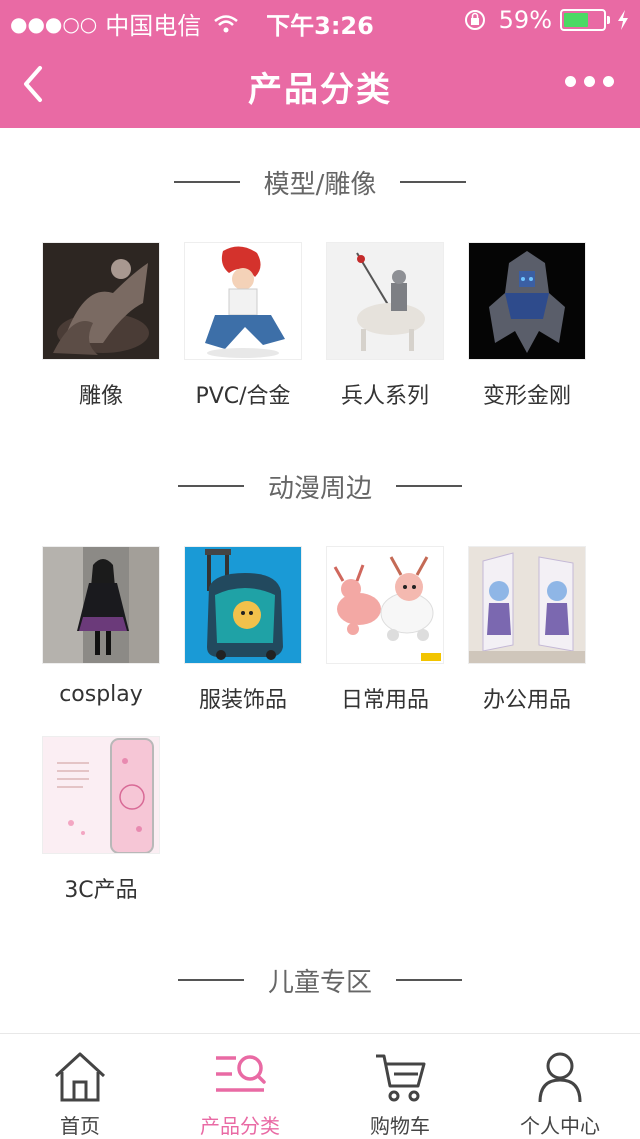 The height and width of the screenshot is (1139, 640). I want to click on apparel-thumbnail, so click(243, 605).